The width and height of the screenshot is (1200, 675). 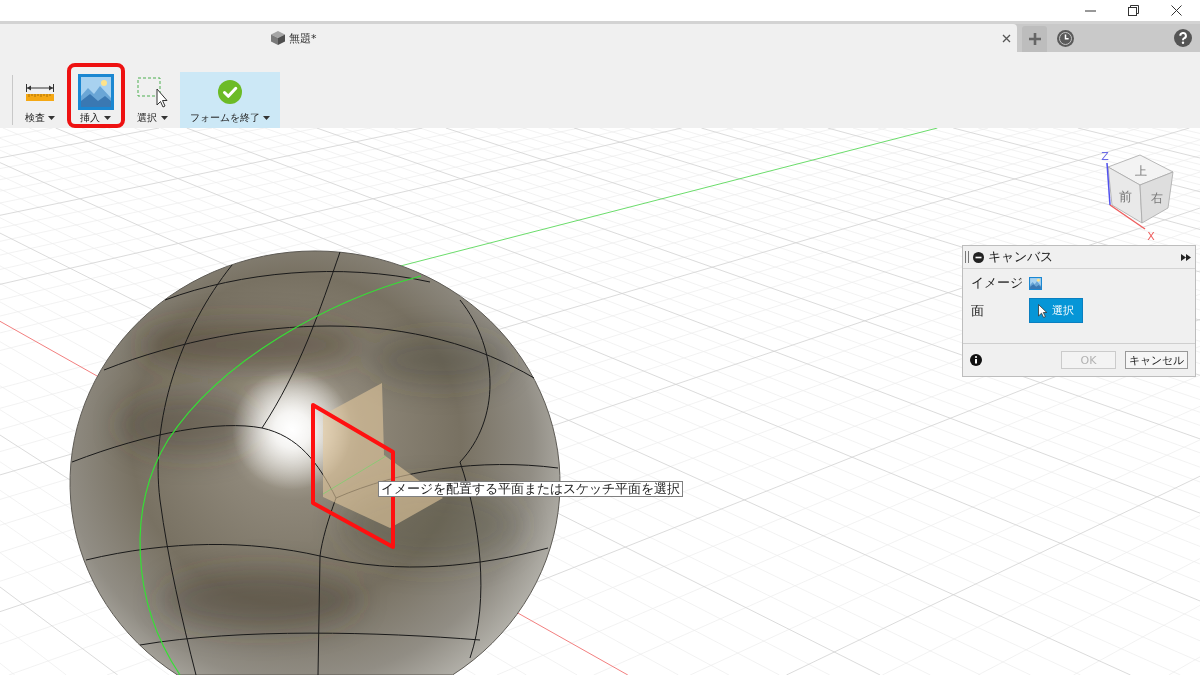 I want to click on clock-icon, so click(x=1065, y=38).